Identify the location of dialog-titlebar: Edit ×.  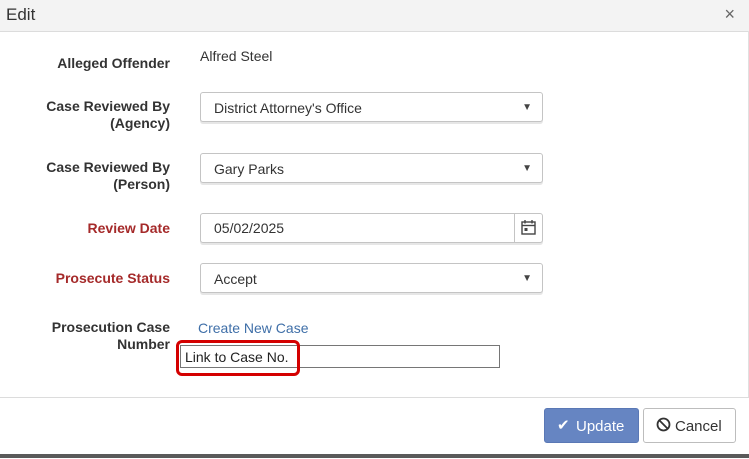
(374, 16).